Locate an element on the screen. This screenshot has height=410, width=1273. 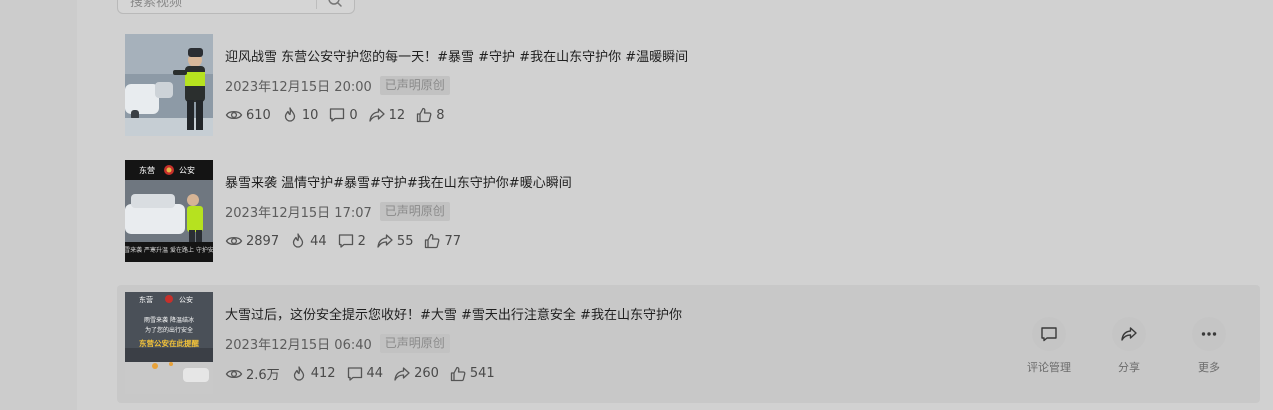
video-stats: 610 10 0 12 8 is located at coordinates (334, 115).